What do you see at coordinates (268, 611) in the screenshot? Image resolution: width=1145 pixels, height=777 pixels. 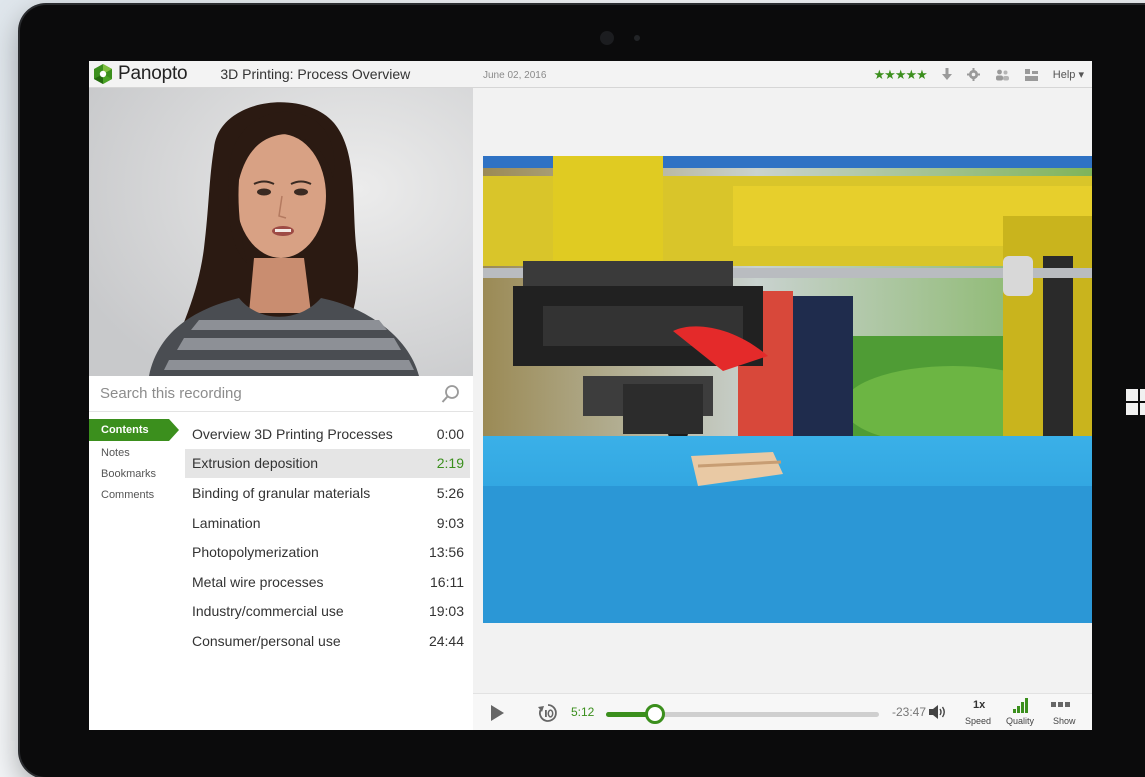 I see `contents-item-title: Industry/commercial use` at bounding box center [268, 611].